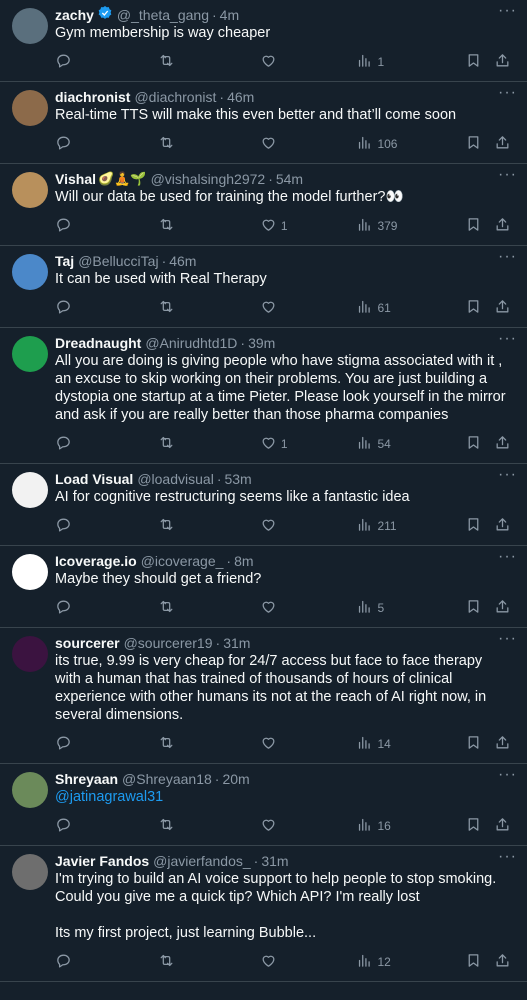 This screenshot has width=527, height=1000. What do you see at coordinates (410, 62) in the screenshot?
I see `views-button: 1` at bounding box center [410, 62].